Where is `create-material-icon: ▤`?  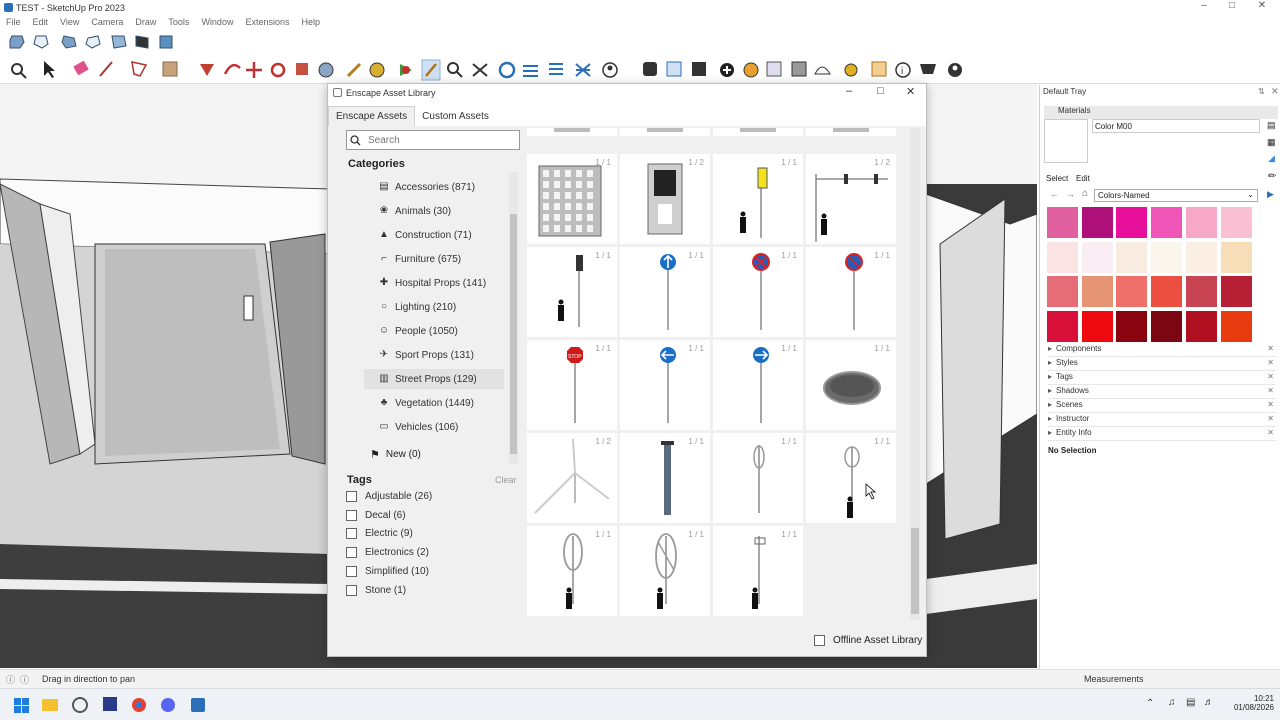 create-material-icon: ▤ is located at coordinates (1271, 125).